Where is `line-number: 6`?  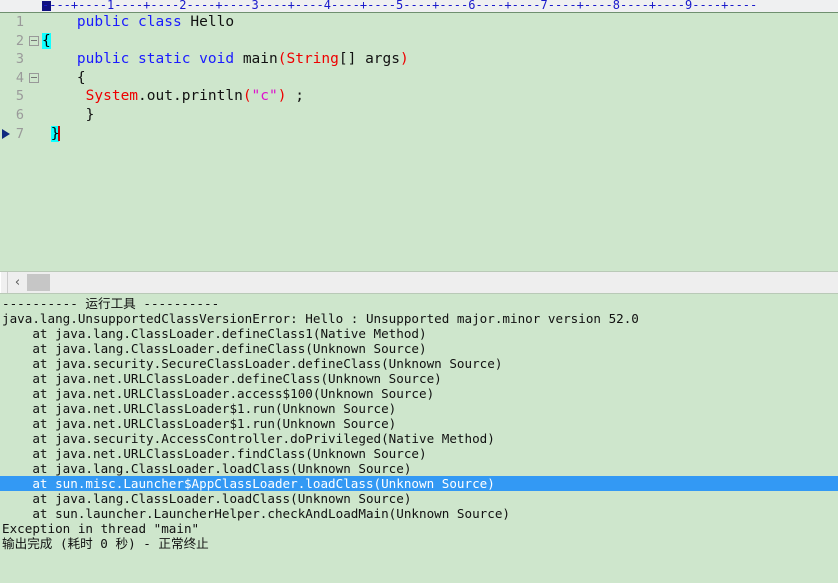
line-number: 6 is located at coordinates (19, 114).